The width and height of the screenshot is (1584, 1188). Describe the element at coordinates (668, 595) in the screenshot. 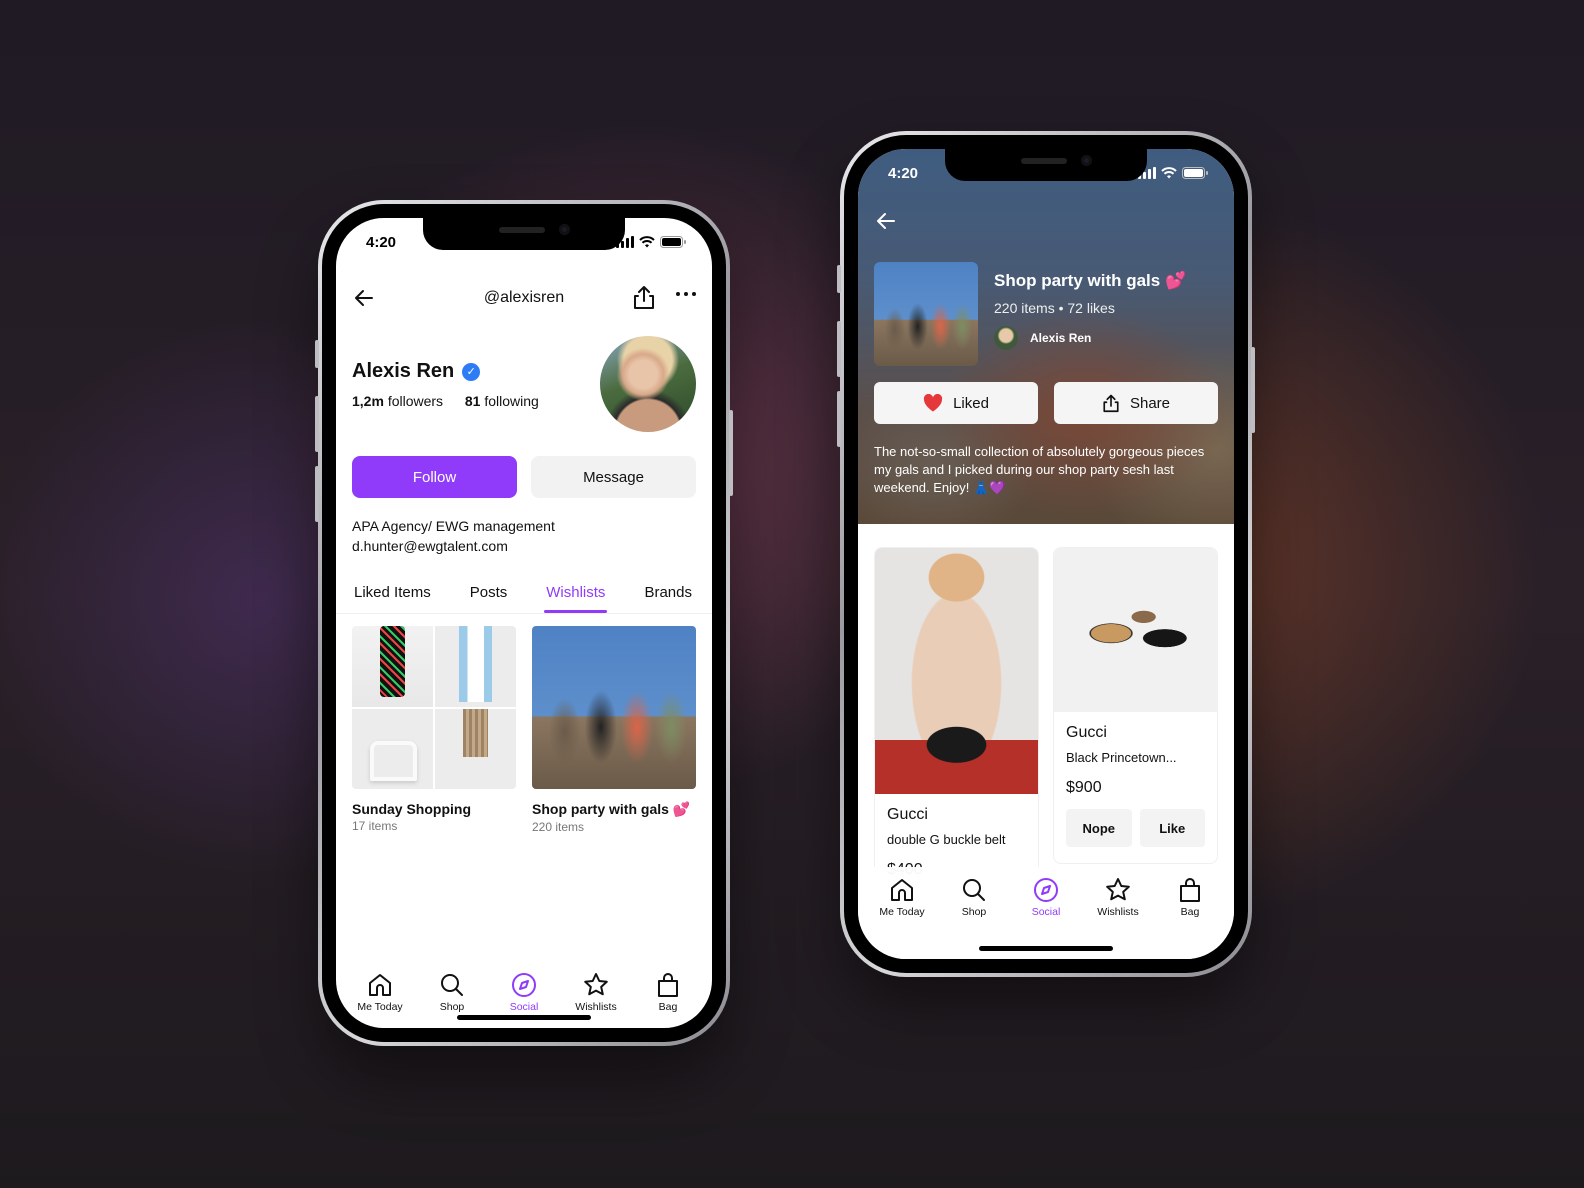

I see `tab-brands: Brands` at that location.